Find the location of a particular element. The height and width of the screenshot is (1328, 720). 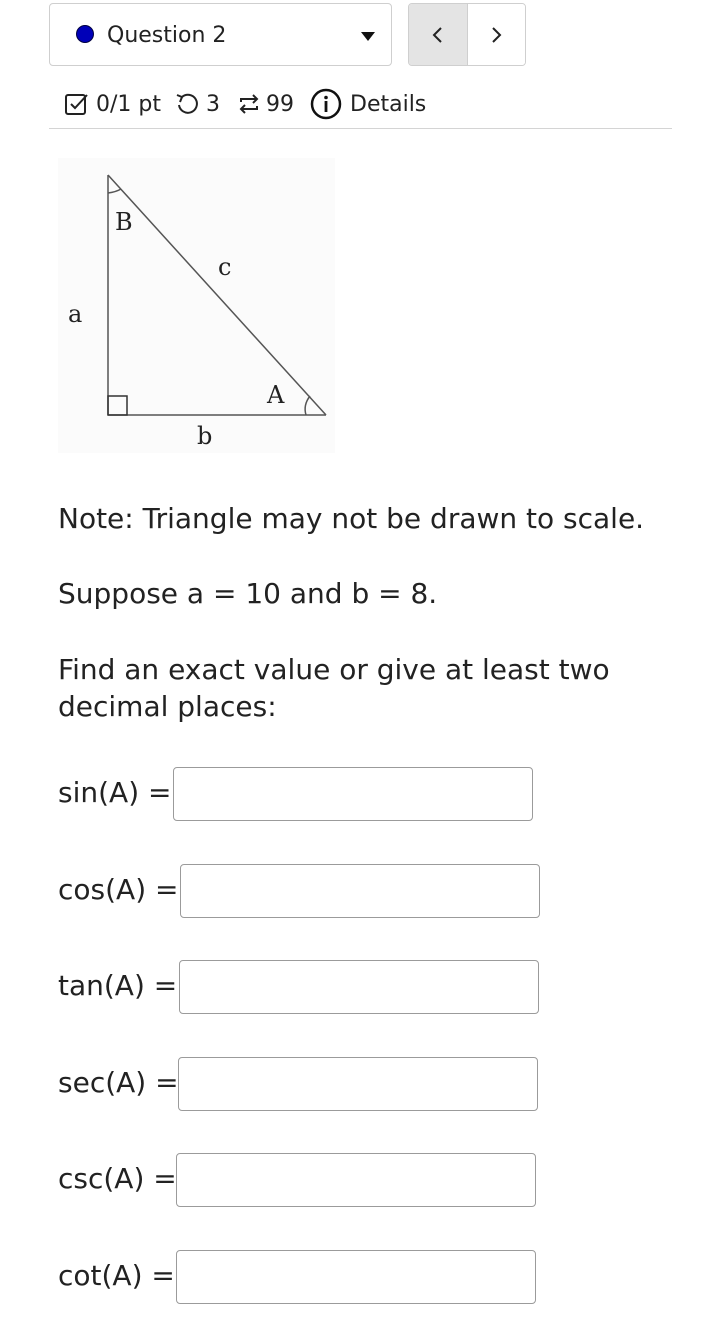

question-meta: 0/1 pt 3 99 Details is located at coordinates (245, 104).